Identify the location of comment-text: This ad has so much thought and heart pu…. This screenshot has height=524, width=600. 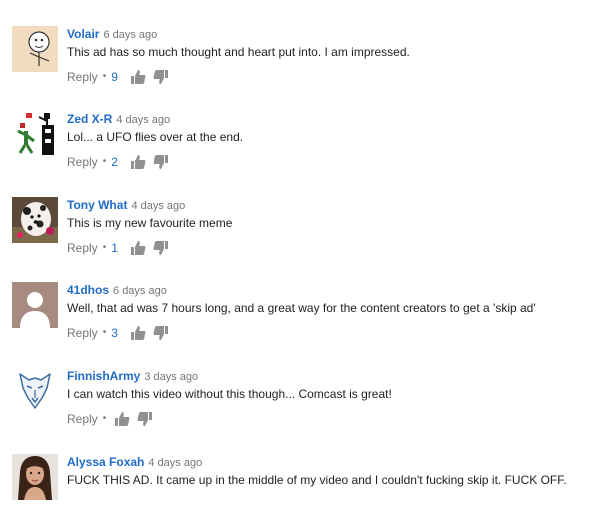
(238, 52).